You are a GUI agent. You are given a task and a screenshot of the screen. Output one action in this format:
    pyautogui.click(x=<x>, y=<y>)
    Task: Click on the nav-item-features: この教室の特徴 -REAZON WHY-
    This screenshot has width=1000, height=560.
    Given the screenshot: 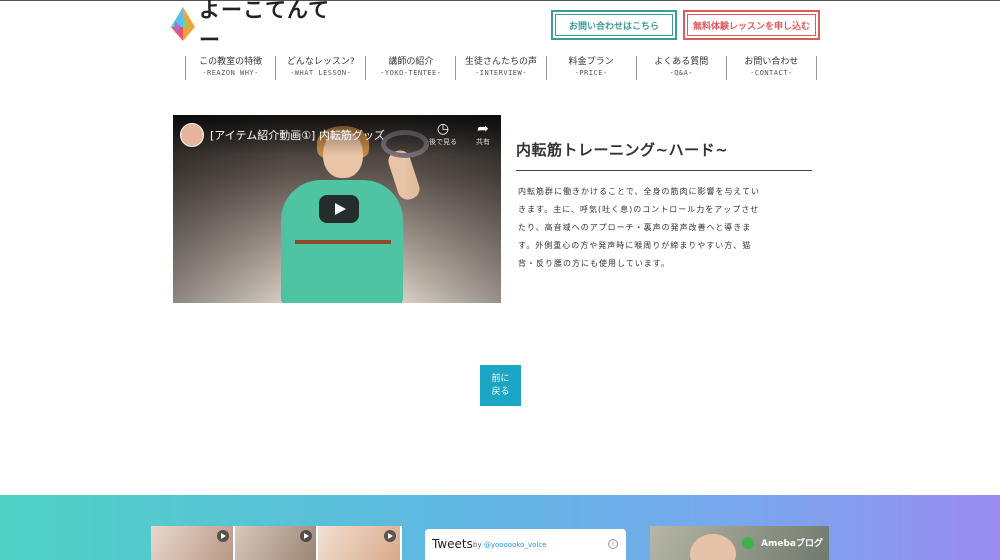 What is the action you would take?
    pyautogui.click(x=231, y=68)
    